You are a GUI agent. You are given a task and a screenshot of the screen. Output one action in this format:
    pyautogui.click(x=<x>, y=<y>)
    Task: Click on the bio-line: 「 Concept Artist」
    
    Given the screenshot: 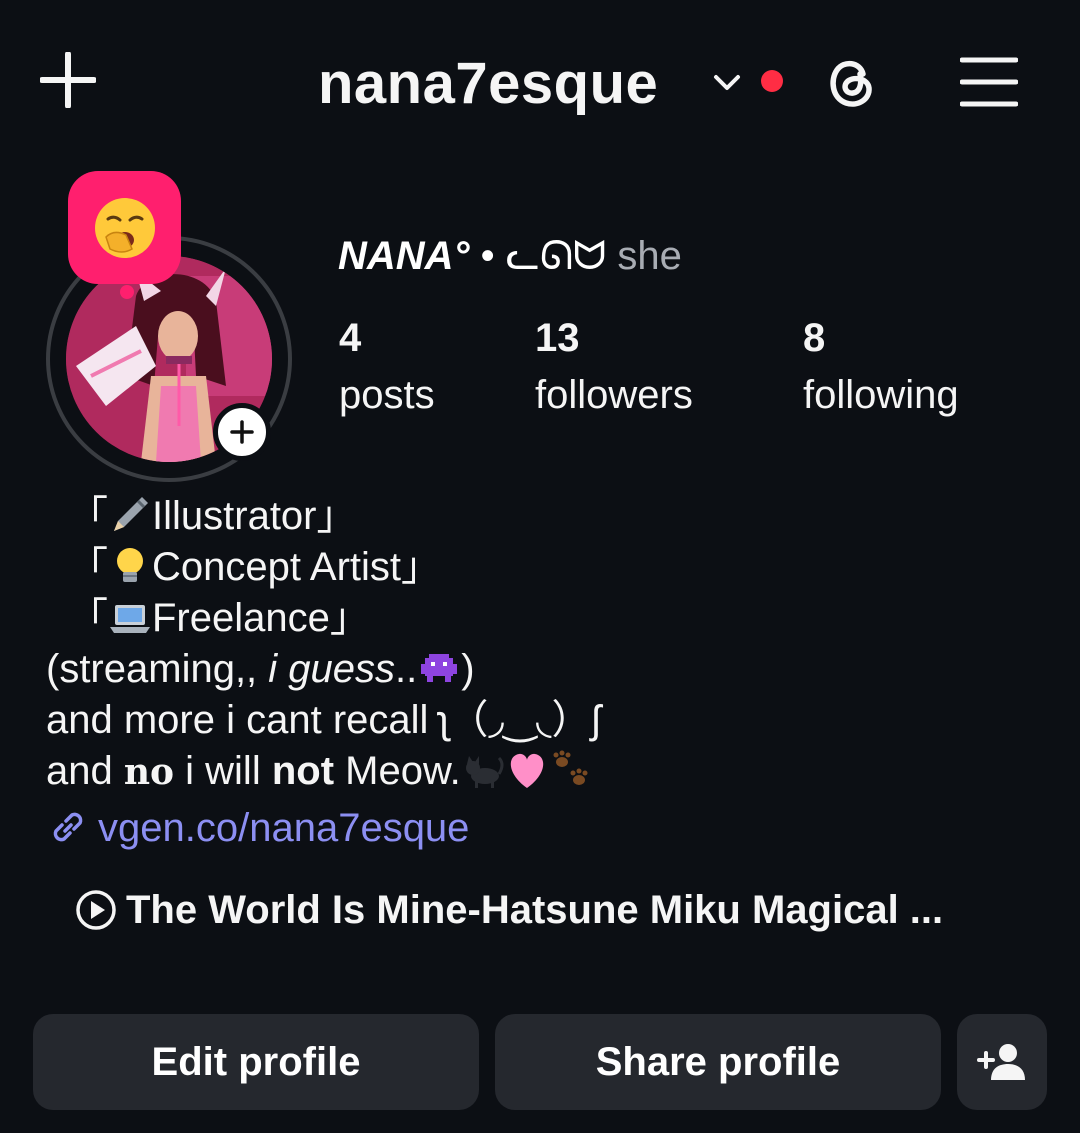 What is the action you would take?
    pyautogui.click(x=546, y=567)
    